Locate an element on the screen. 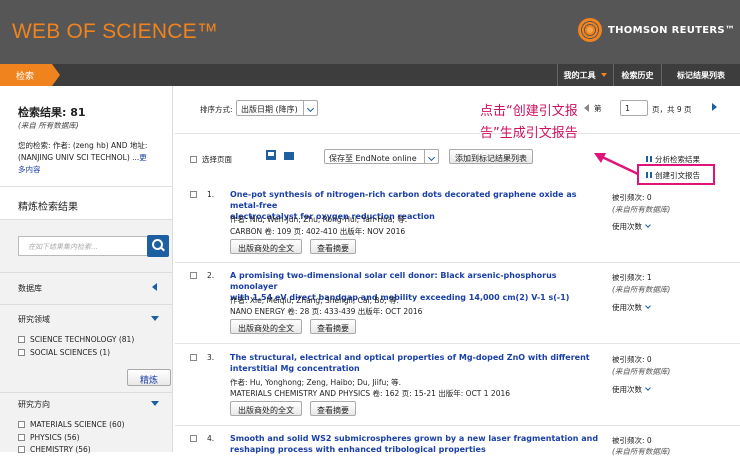 Image resolution: width=740 pixels, height=457 pixels. annotation-arrow-icon is located at coordinates (616, 164).